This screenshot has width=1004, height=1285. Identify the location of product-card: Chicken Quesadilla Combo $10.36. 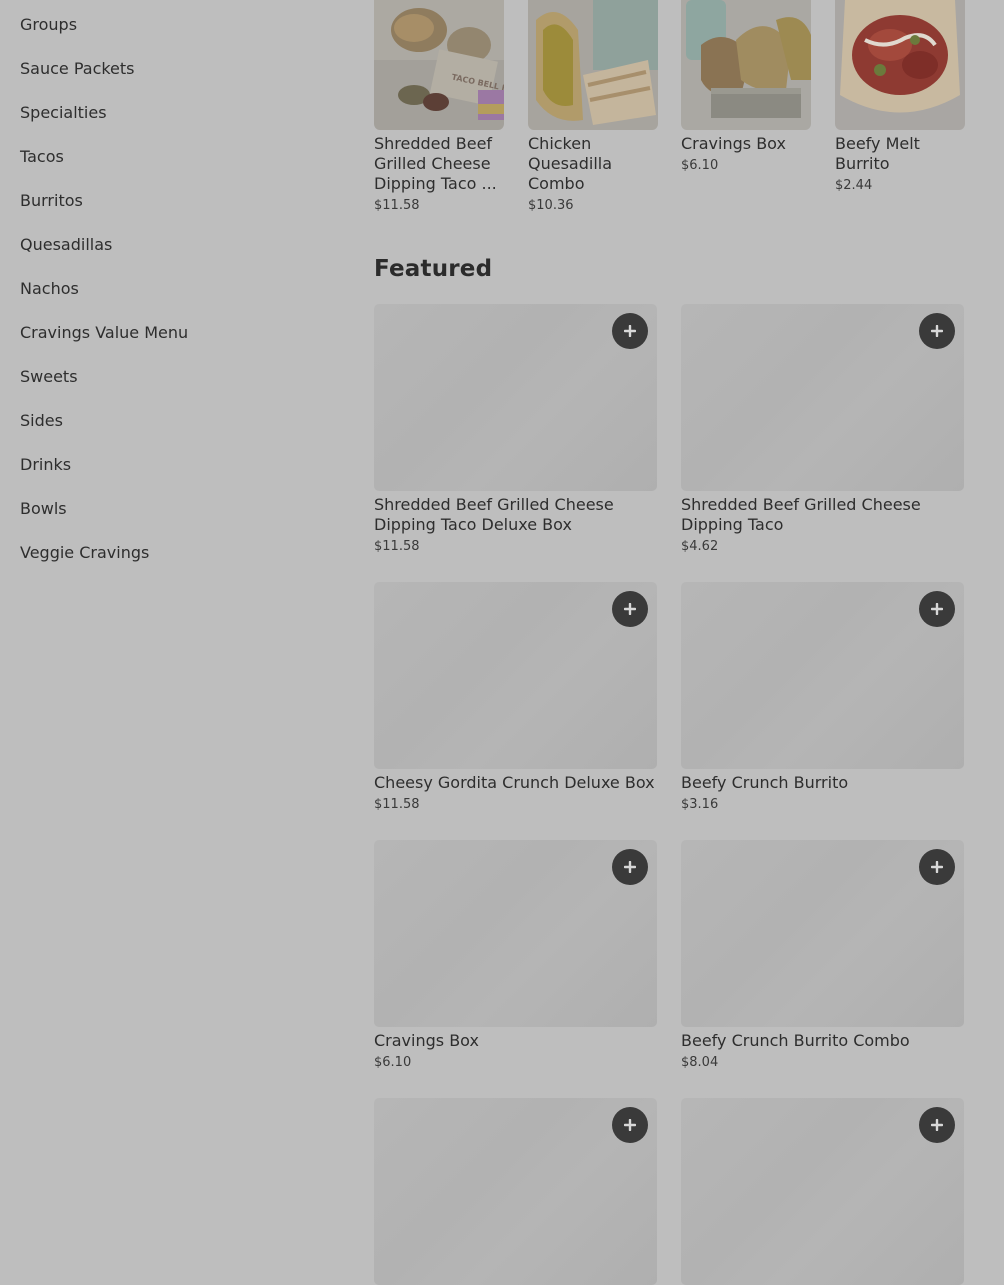
(593, 107).